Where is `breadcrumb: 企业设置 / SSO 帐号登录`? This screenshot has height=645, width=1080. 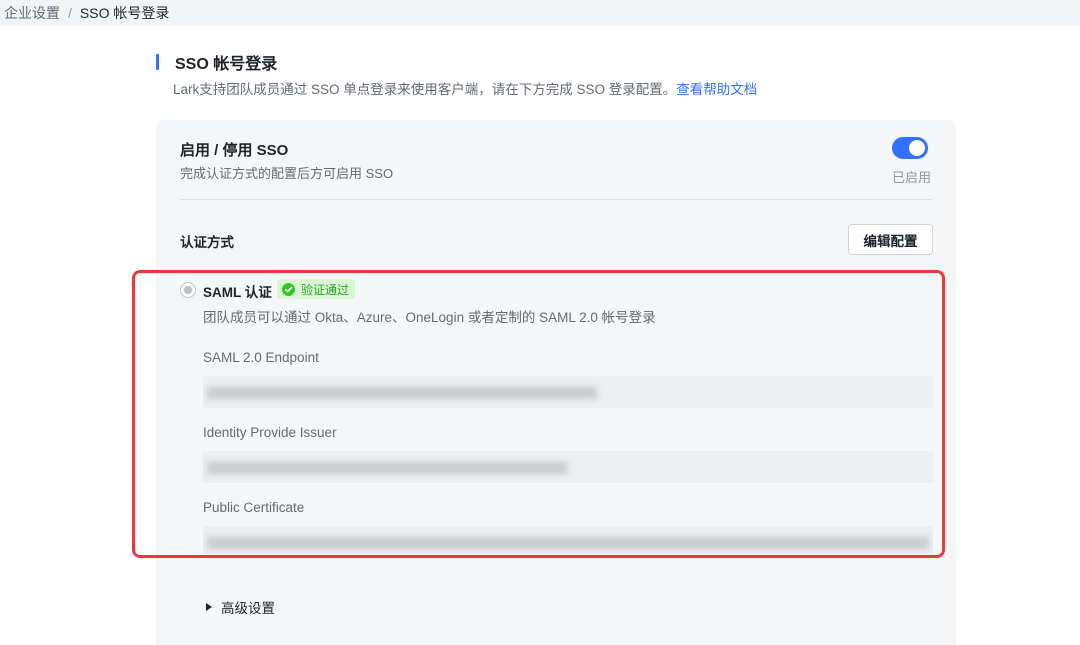
breadcrumb: 企业设置 / SSO 帐号登录 is located at coordinates (540, 13).